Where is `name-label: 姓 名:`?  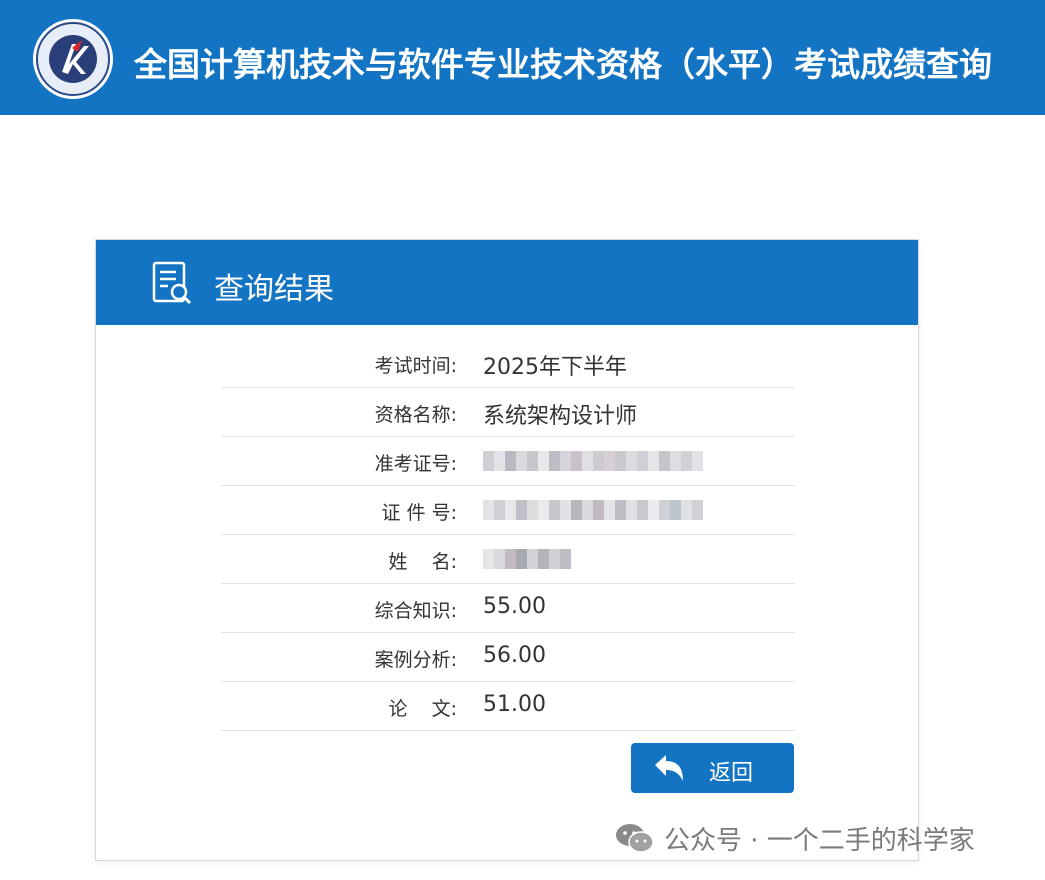 name-label: 姓 名: is located at coordinates (422, 562).